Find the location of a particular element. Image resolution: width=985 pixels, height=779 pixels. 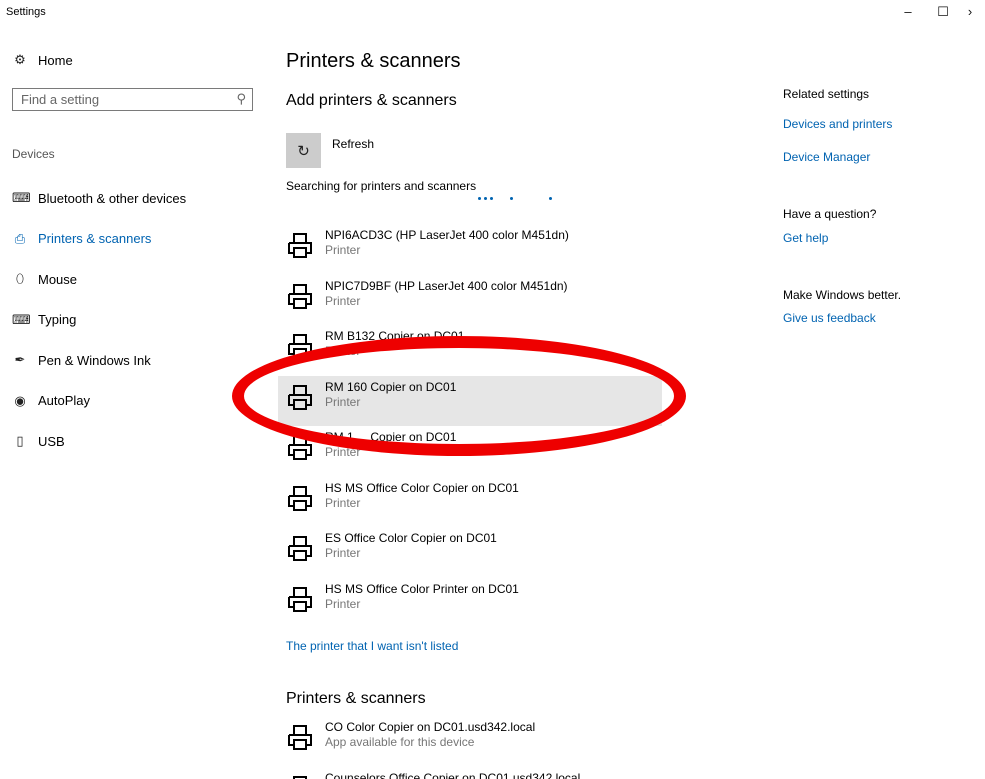

search-icon: ⚲ is located at coordinates (241, 98).